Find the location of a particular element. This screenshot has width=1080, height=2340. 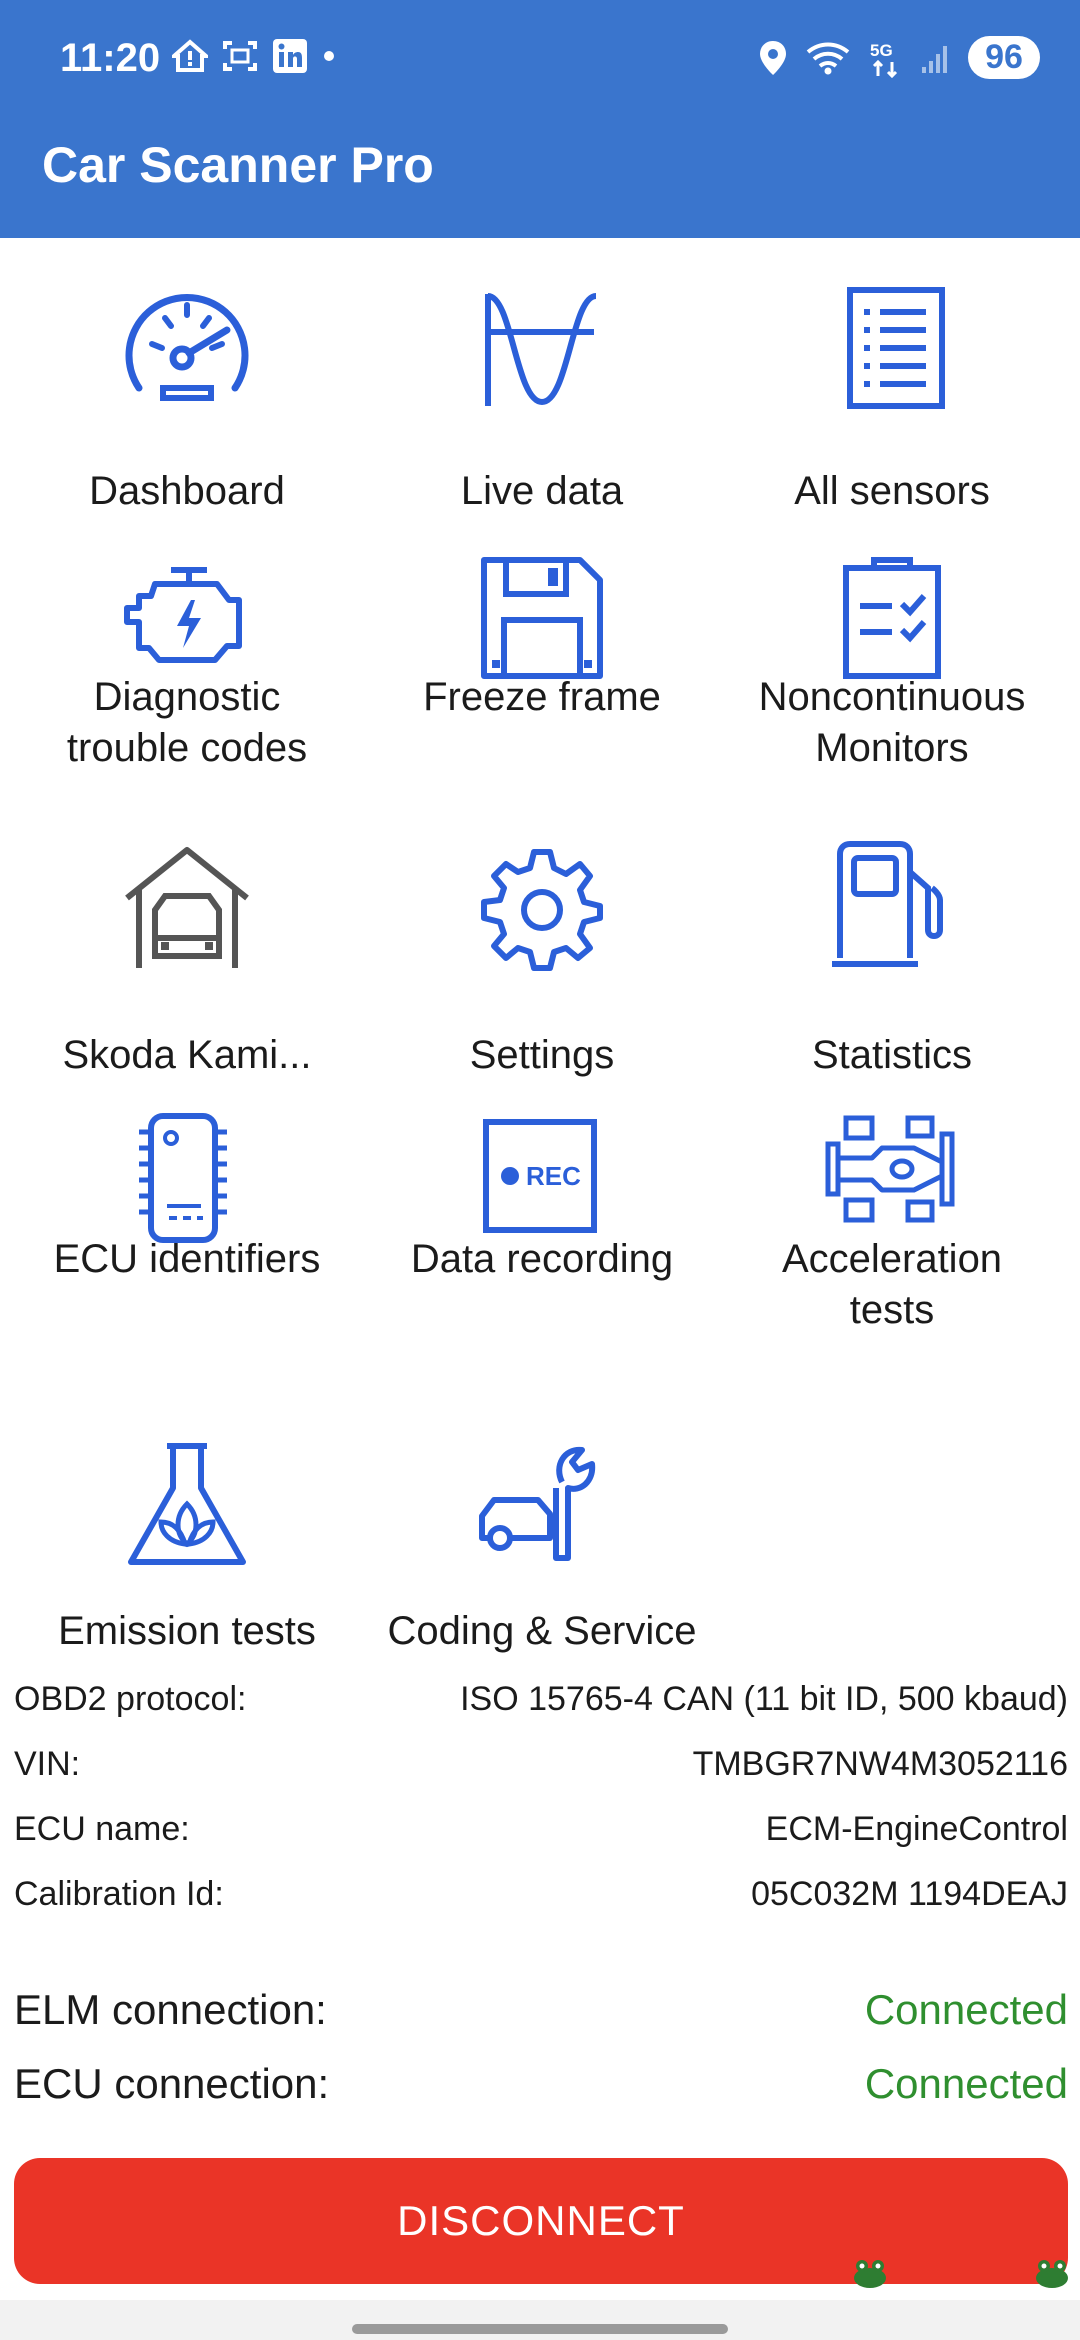

menu-dtc-label: Diagnostic trouble codes is located at coordinates (187, 723).